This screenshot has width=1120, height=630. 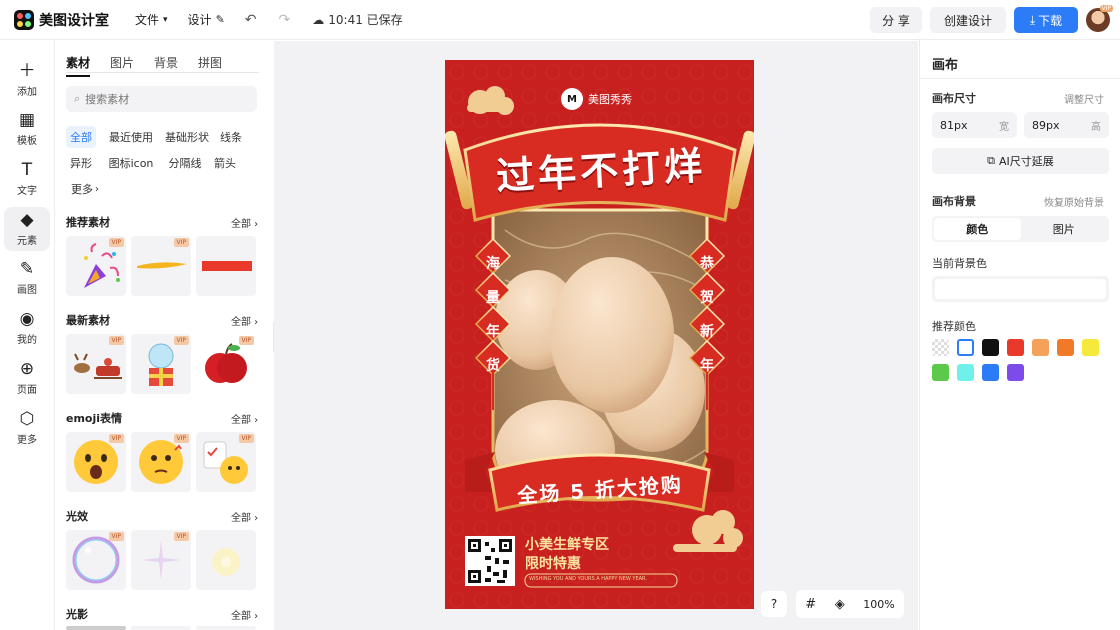 What do you see at coordinates (151, 19) in the screenshot?
I see `file-menu: 文件 ▾` at bounding box center [151, 19].